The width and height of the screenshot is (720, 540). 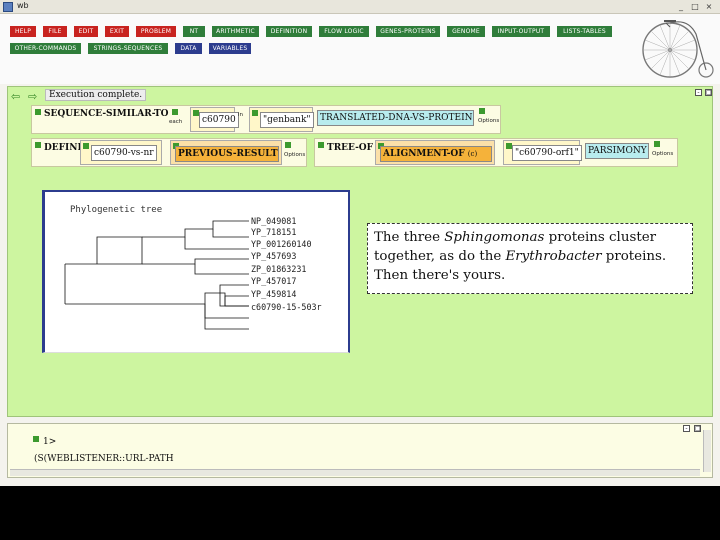 What do you see at coordinates (466, 31) in the screenshot?
I see `menu-genome-button: GENOME` at bounding box center [466, 31].